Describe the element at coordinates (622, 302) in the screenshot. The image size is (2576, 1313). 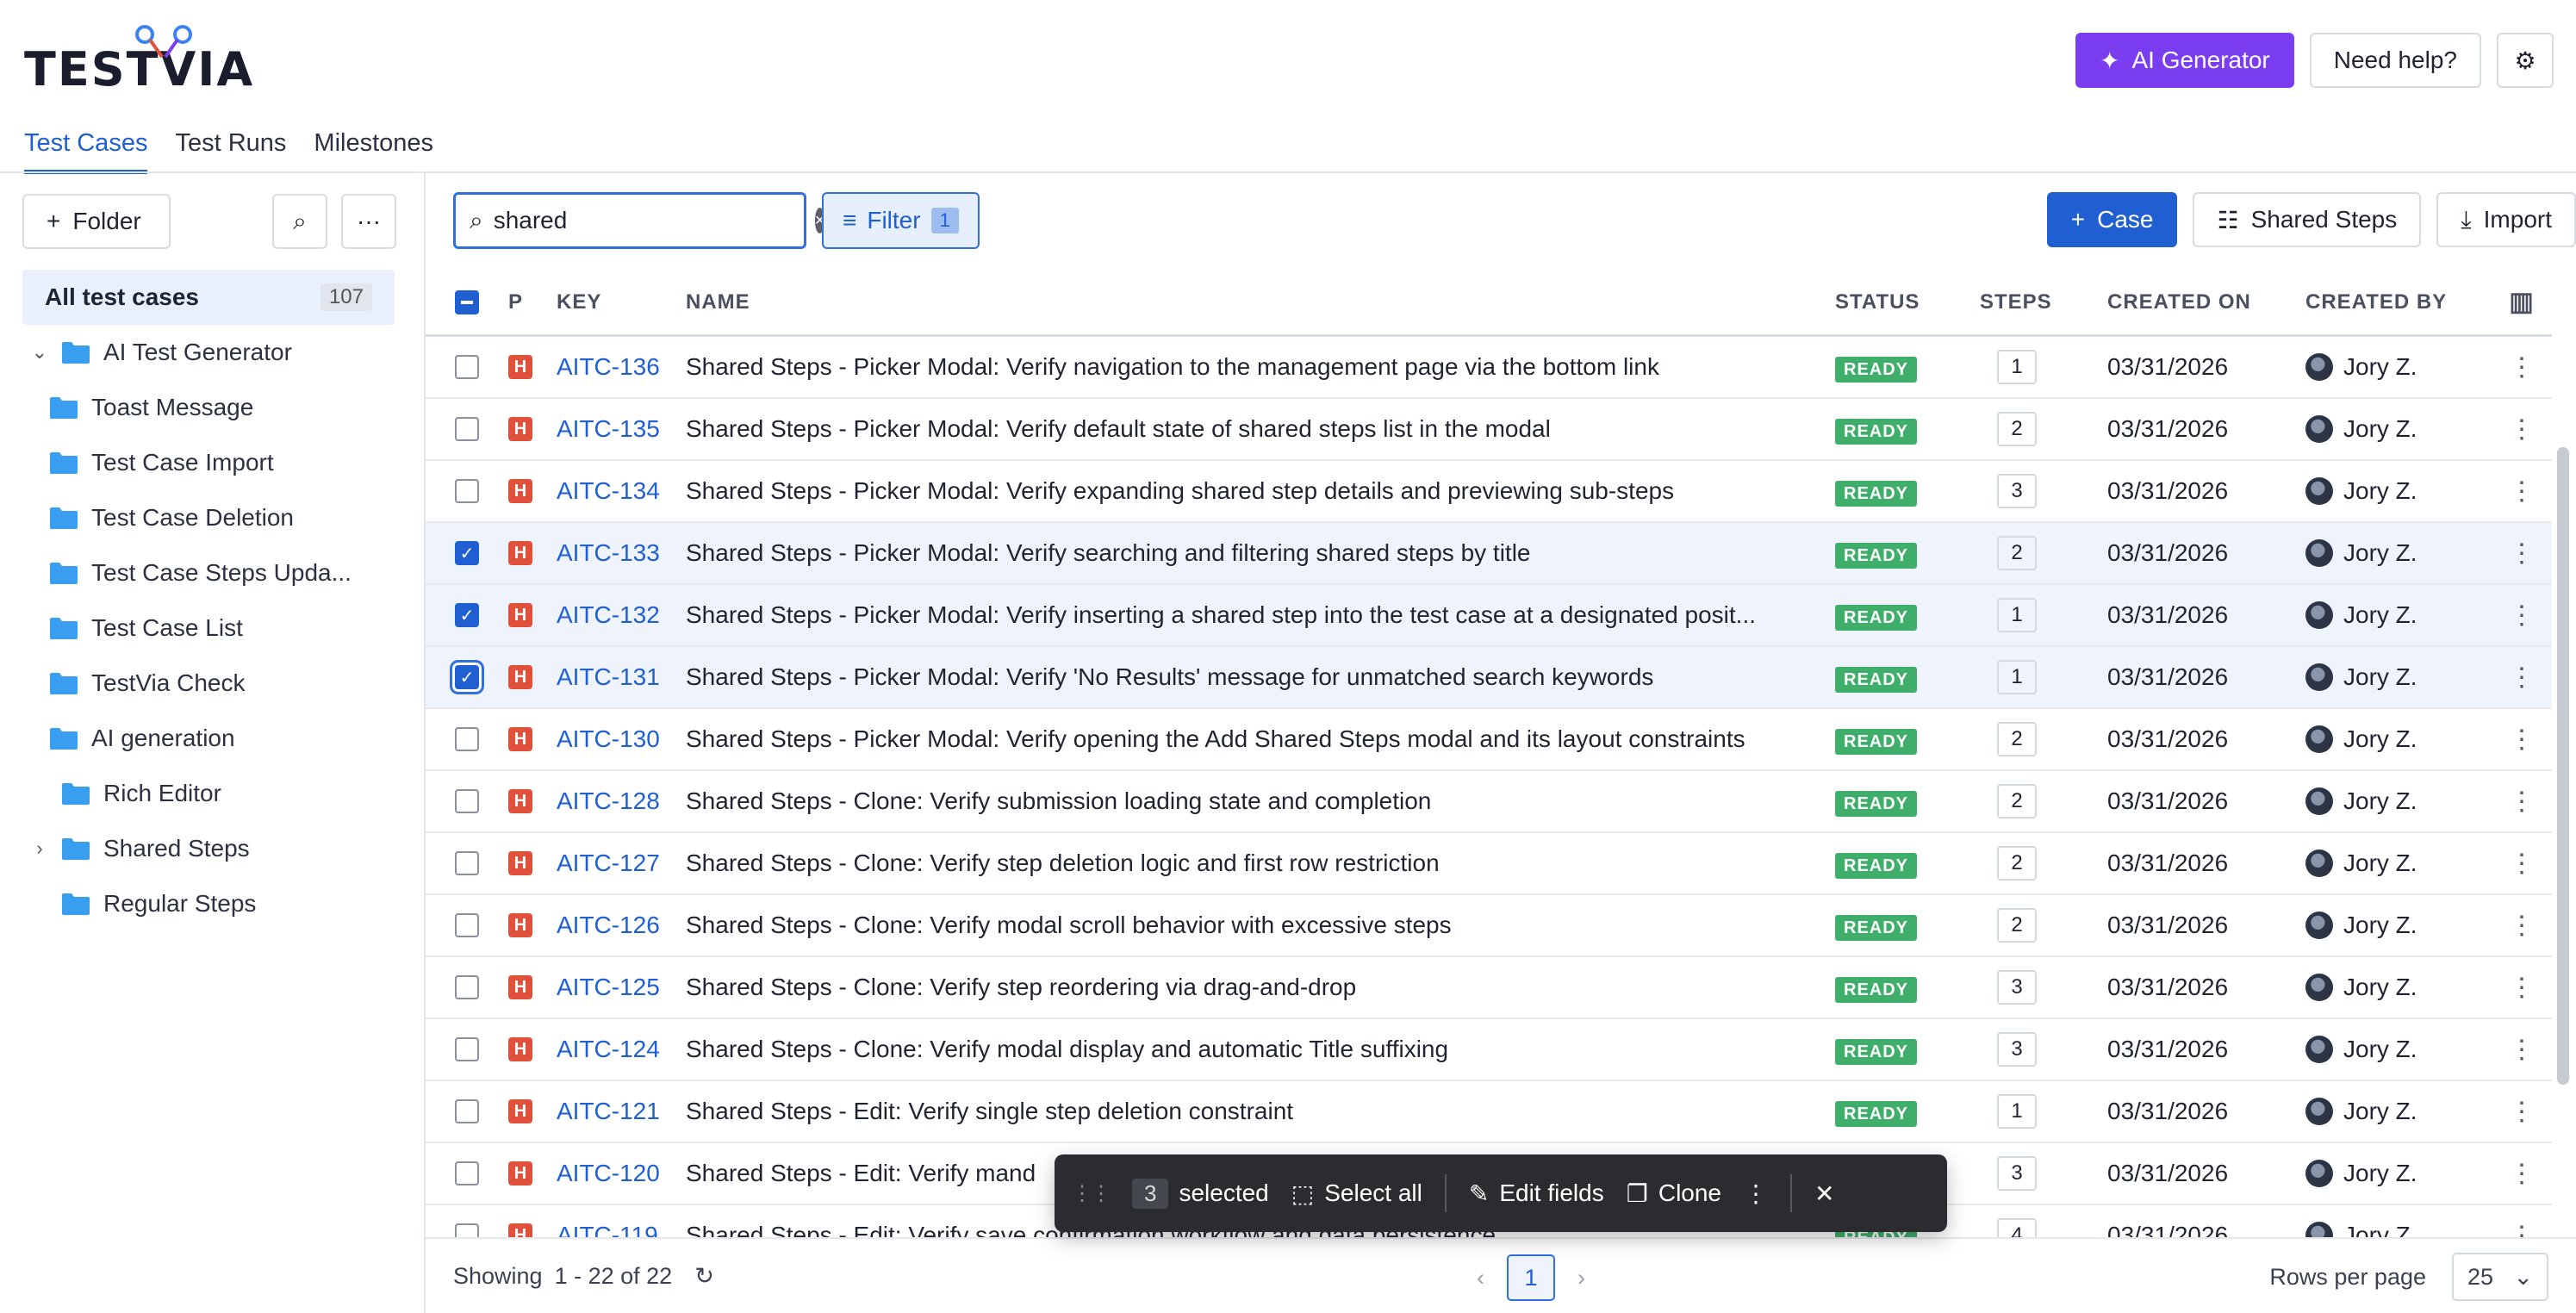
I see `header-key: KEY` at that location.